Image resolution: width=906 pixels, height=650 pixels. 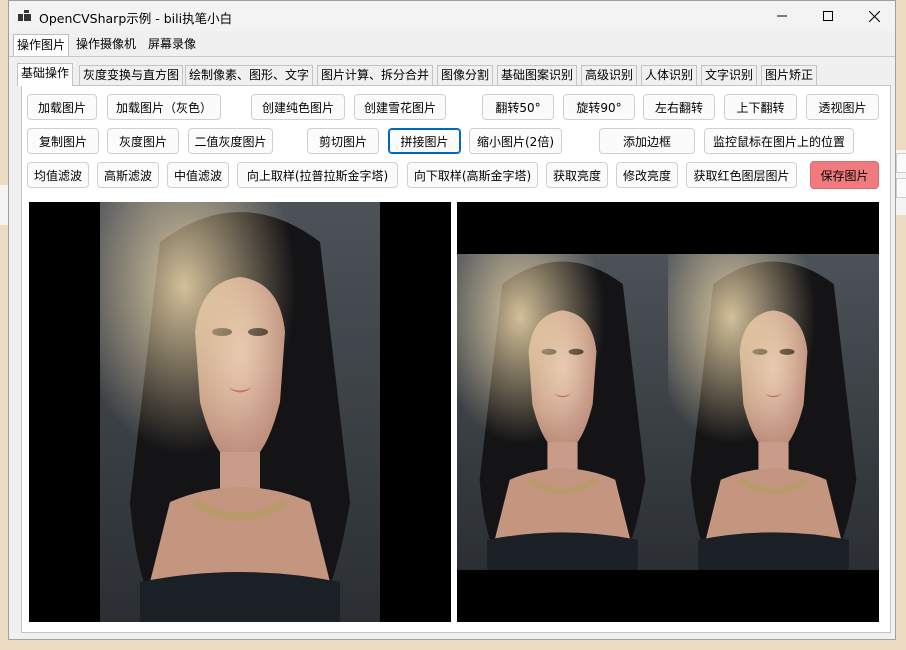 What do you see at coordinates (472, 175) in the screenshot?
I see `pyr-down-button: 向下取样(高斯金字塔)` at bounding box center [472, 175].